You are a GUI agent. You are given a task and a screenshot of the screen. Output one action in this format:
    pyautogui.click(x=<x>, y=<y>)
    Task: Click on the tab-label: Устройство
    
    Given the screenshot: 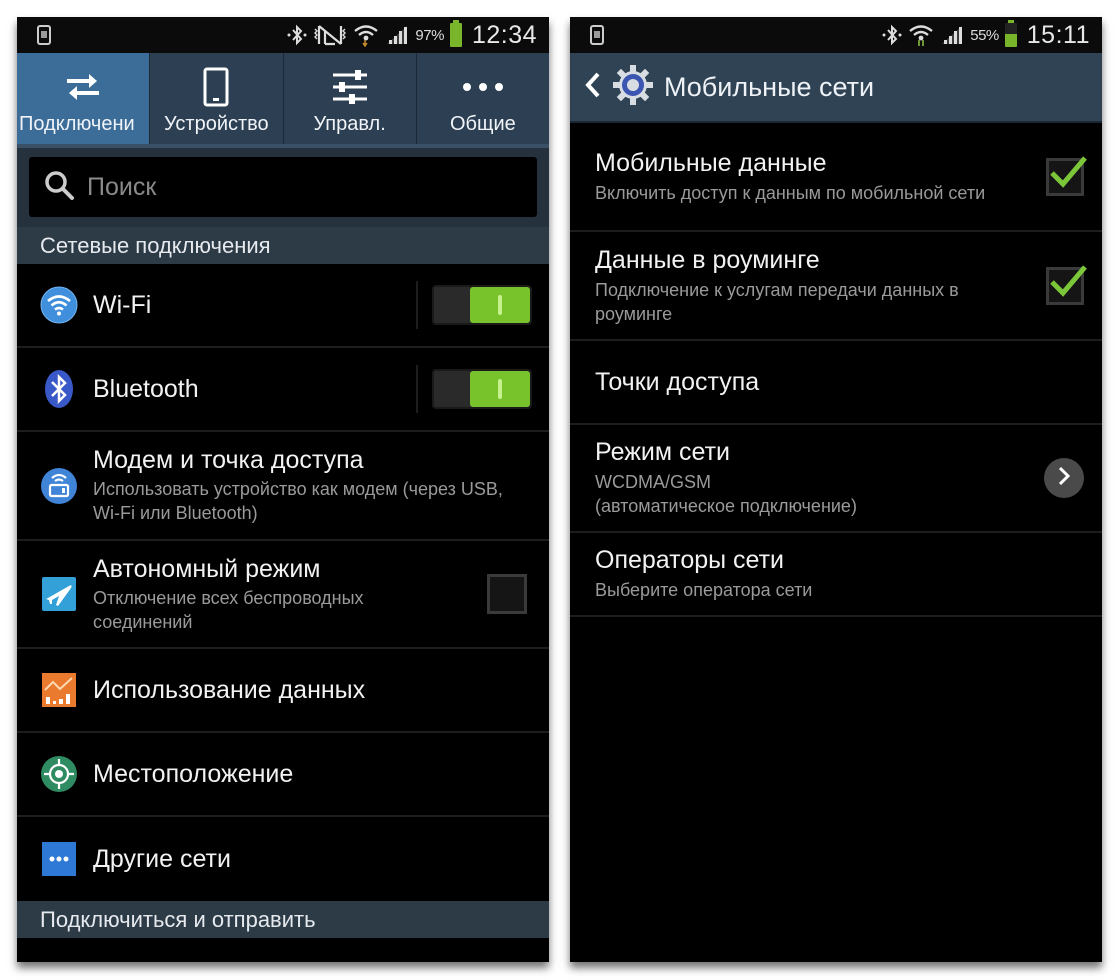 What is the action you would take?
    pyautogui.click(x=216, y=124)
    